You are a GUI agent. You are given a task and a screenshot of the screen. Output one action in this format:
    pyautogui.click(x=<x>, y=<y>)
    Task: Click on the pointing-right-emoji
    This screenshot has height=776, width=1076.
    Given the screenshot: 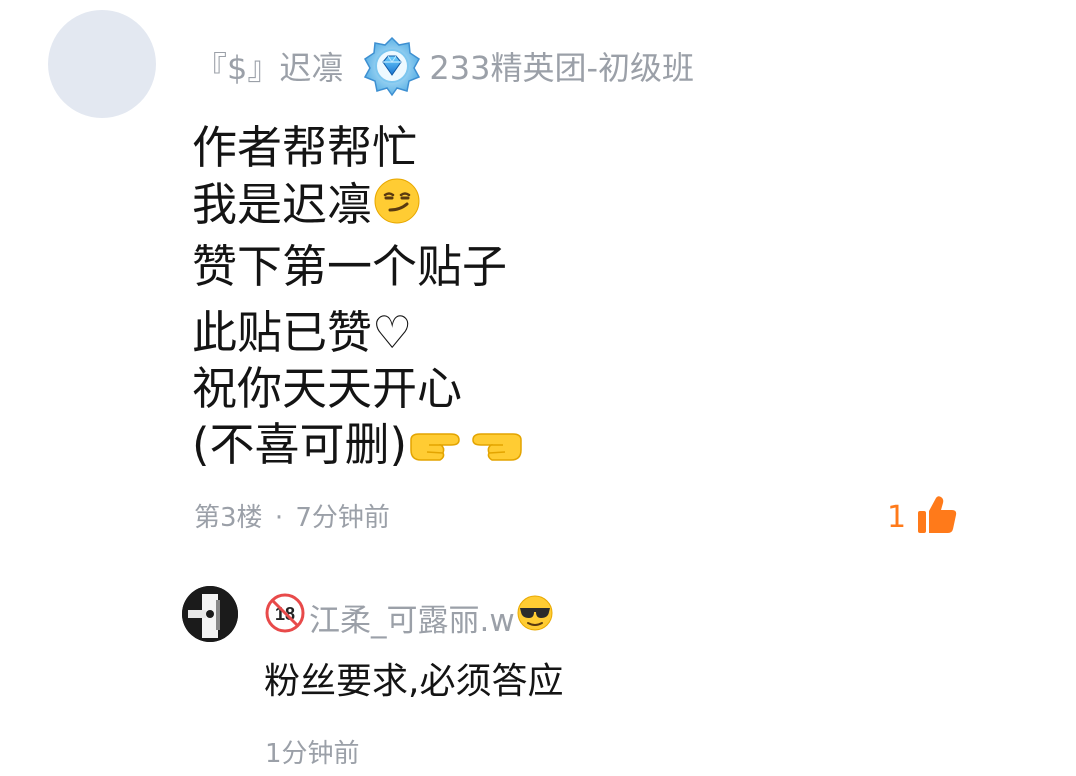 What is the action you would take?
    pyautogui.click(x=435, y=451)
    